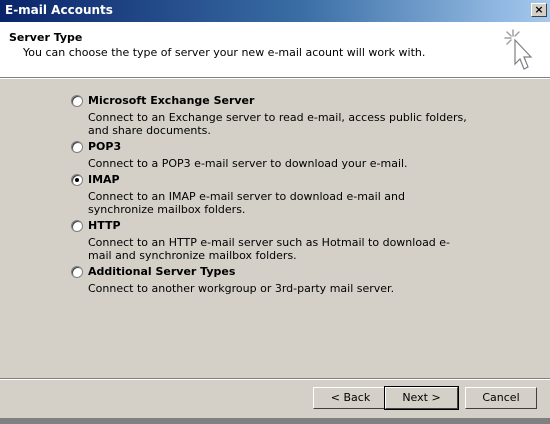 The width and height of the screenshot is (550, 424). Describe the element at coordinates (518, 49) in the screenshot. I see `wizard-cursor-icon` at that location.